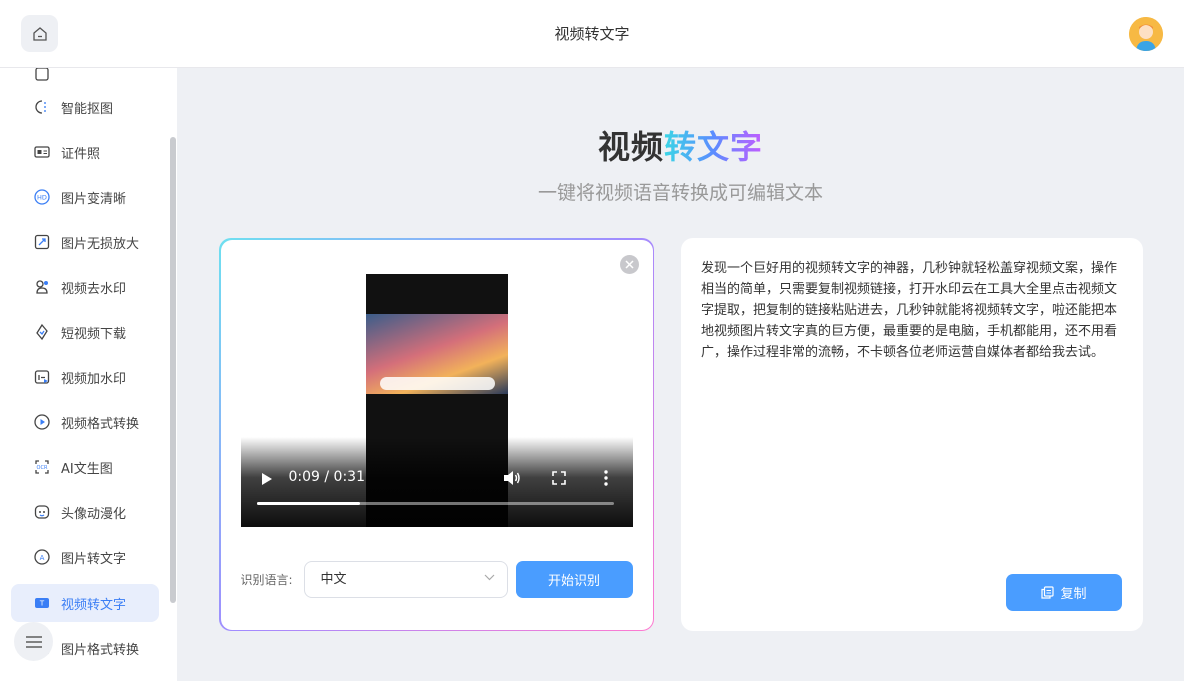 Image resolution: width=1184 pixels, height=681 pixels. I want to click on sidebar-item-add-watermark: 视频加水印, so click(85, 377).